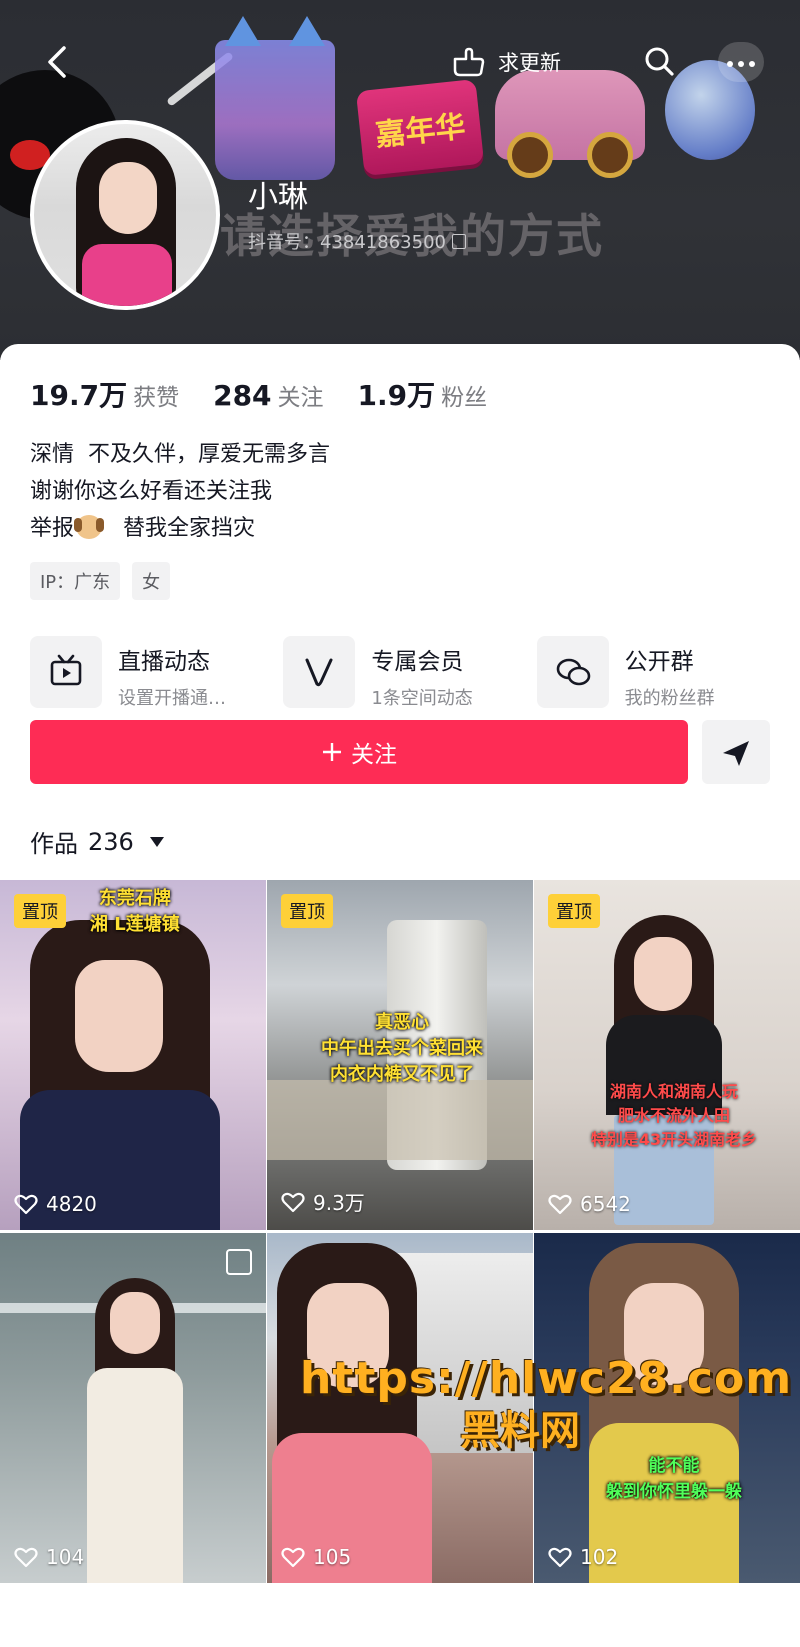 Image resolution: width=800 pixels, height=1647 pixels. Describe the element at coordinates (133, 1055) in the screenshot. I see `video-tile: 东莞石牌 湘 L莲塘镇 置顶 4820` at that location.